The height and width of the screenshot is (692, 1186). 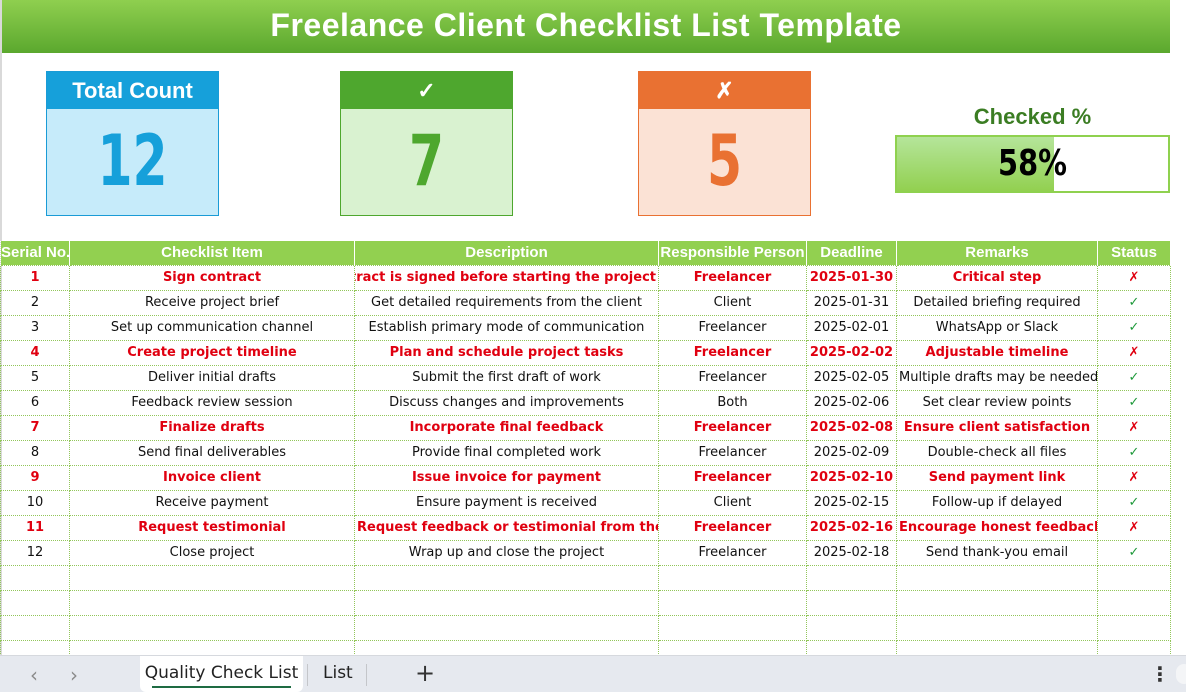 What do you see at coordinates (212, 253) in the screenshot?
I see `column-header: Checklist Item` at bounding box center [212, 253].